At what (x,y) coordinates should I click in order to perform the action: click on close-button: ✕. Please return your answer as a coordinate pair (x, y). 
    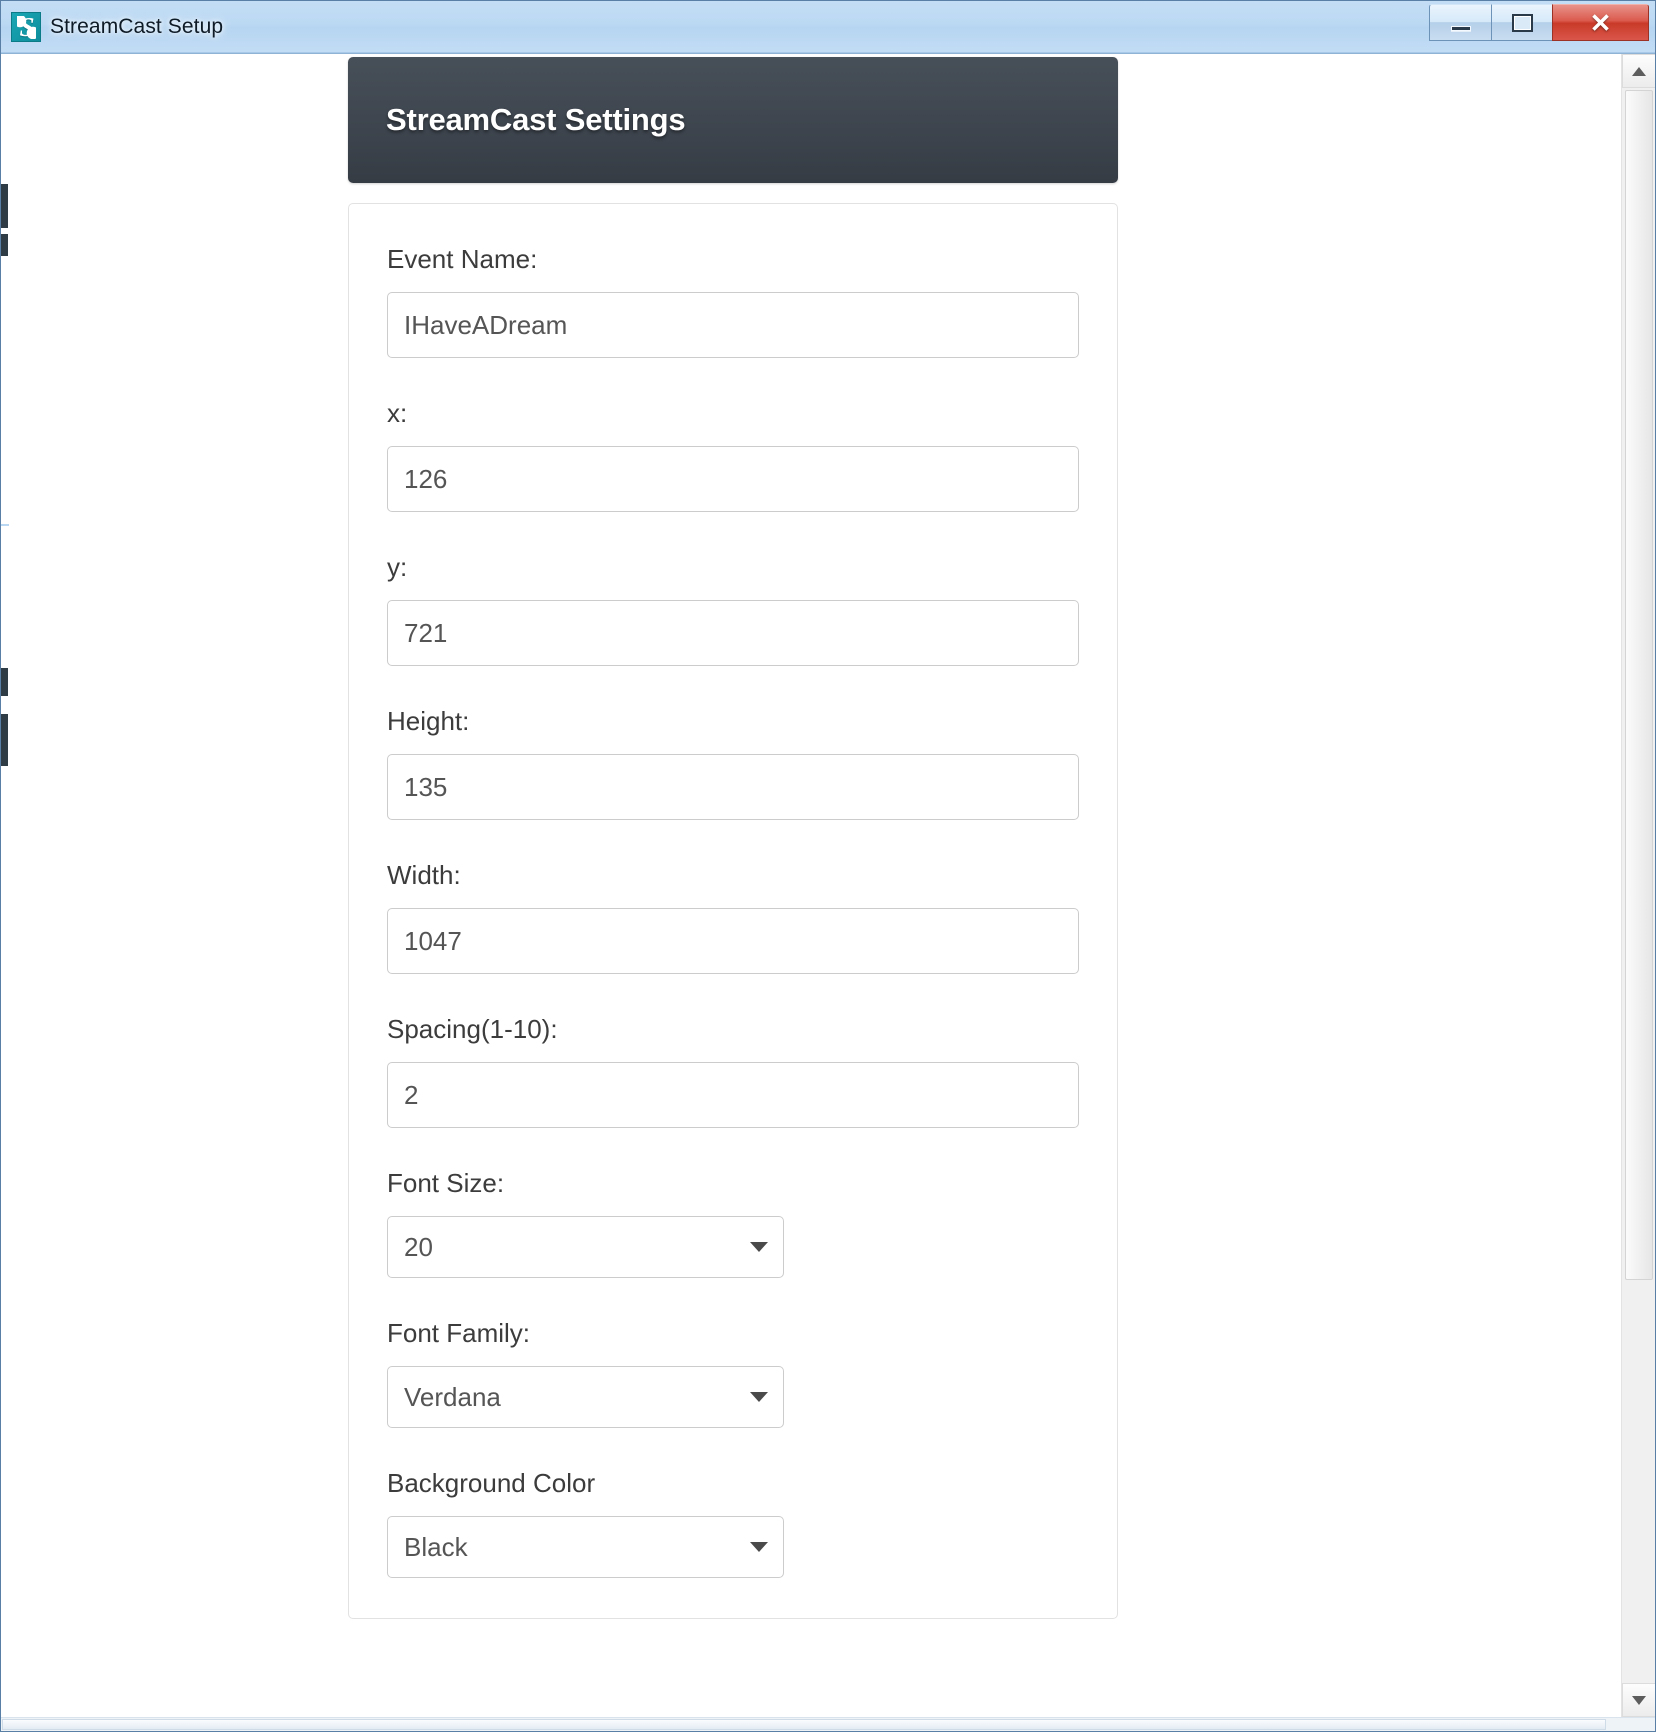
    Looking at the image, I should click on (1600, 22).